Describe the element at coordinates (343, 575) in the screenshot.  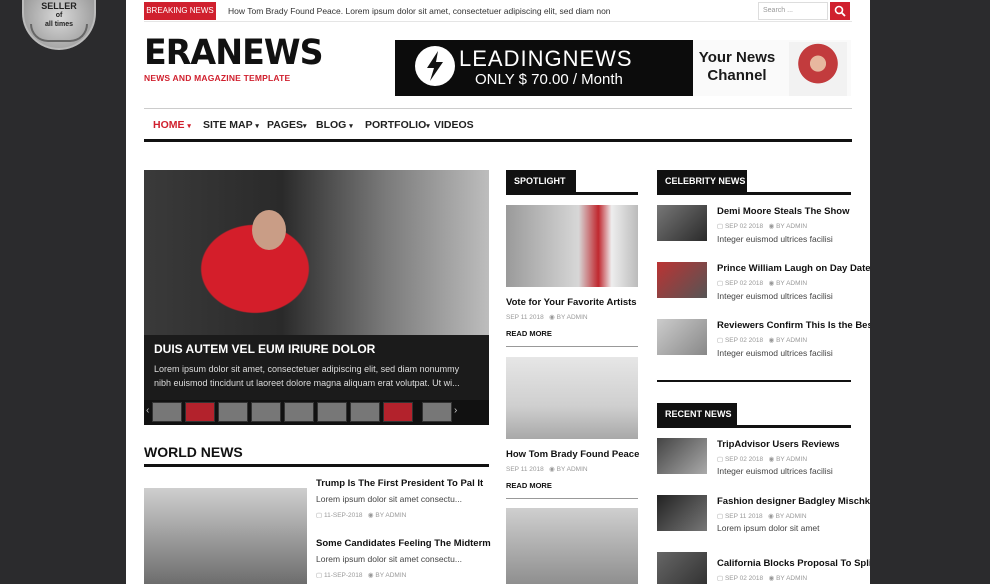
I see `world-item-date: 11-SEP-2018` at that location.